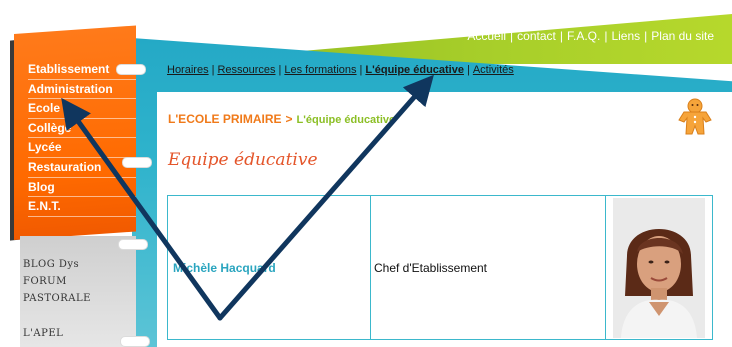 Image resolution: width=732 pixels, height=347 pixels. I want to click on sidebar-item-blog: Blog, so click(82, 188).